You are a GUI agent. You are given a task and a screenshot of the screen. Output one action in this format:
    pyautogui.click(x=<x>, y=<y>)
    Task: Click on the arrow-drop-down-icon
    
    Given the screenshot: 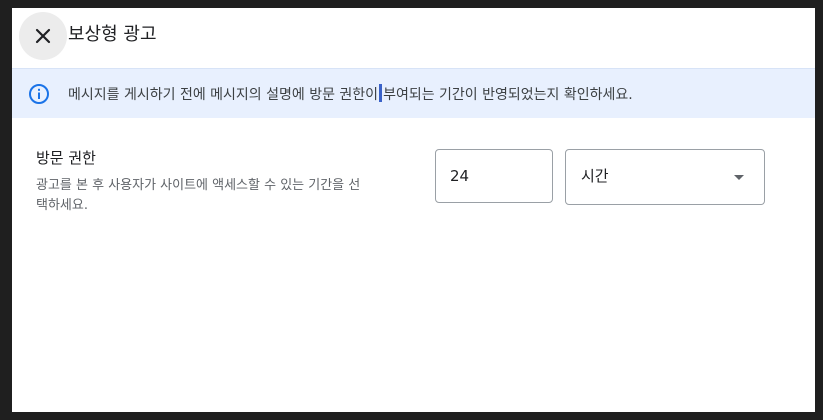 What is the action you would take?
    pyautogui.click(x=739, y=177)
    